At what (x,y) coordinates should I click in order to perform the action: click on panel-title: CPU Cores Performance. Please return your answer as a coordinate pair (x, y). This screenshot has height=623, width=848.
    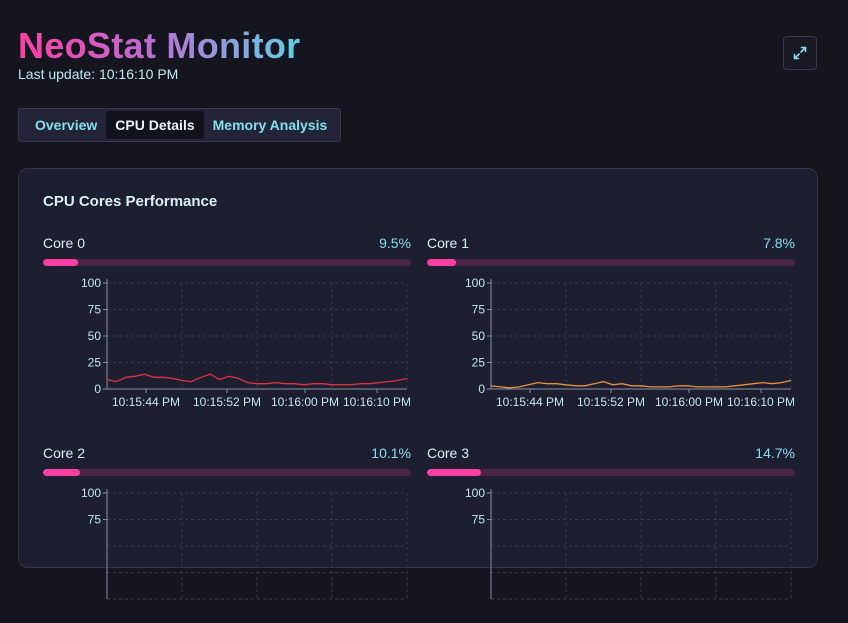
    Looking at the image, I should click on (130, 201).